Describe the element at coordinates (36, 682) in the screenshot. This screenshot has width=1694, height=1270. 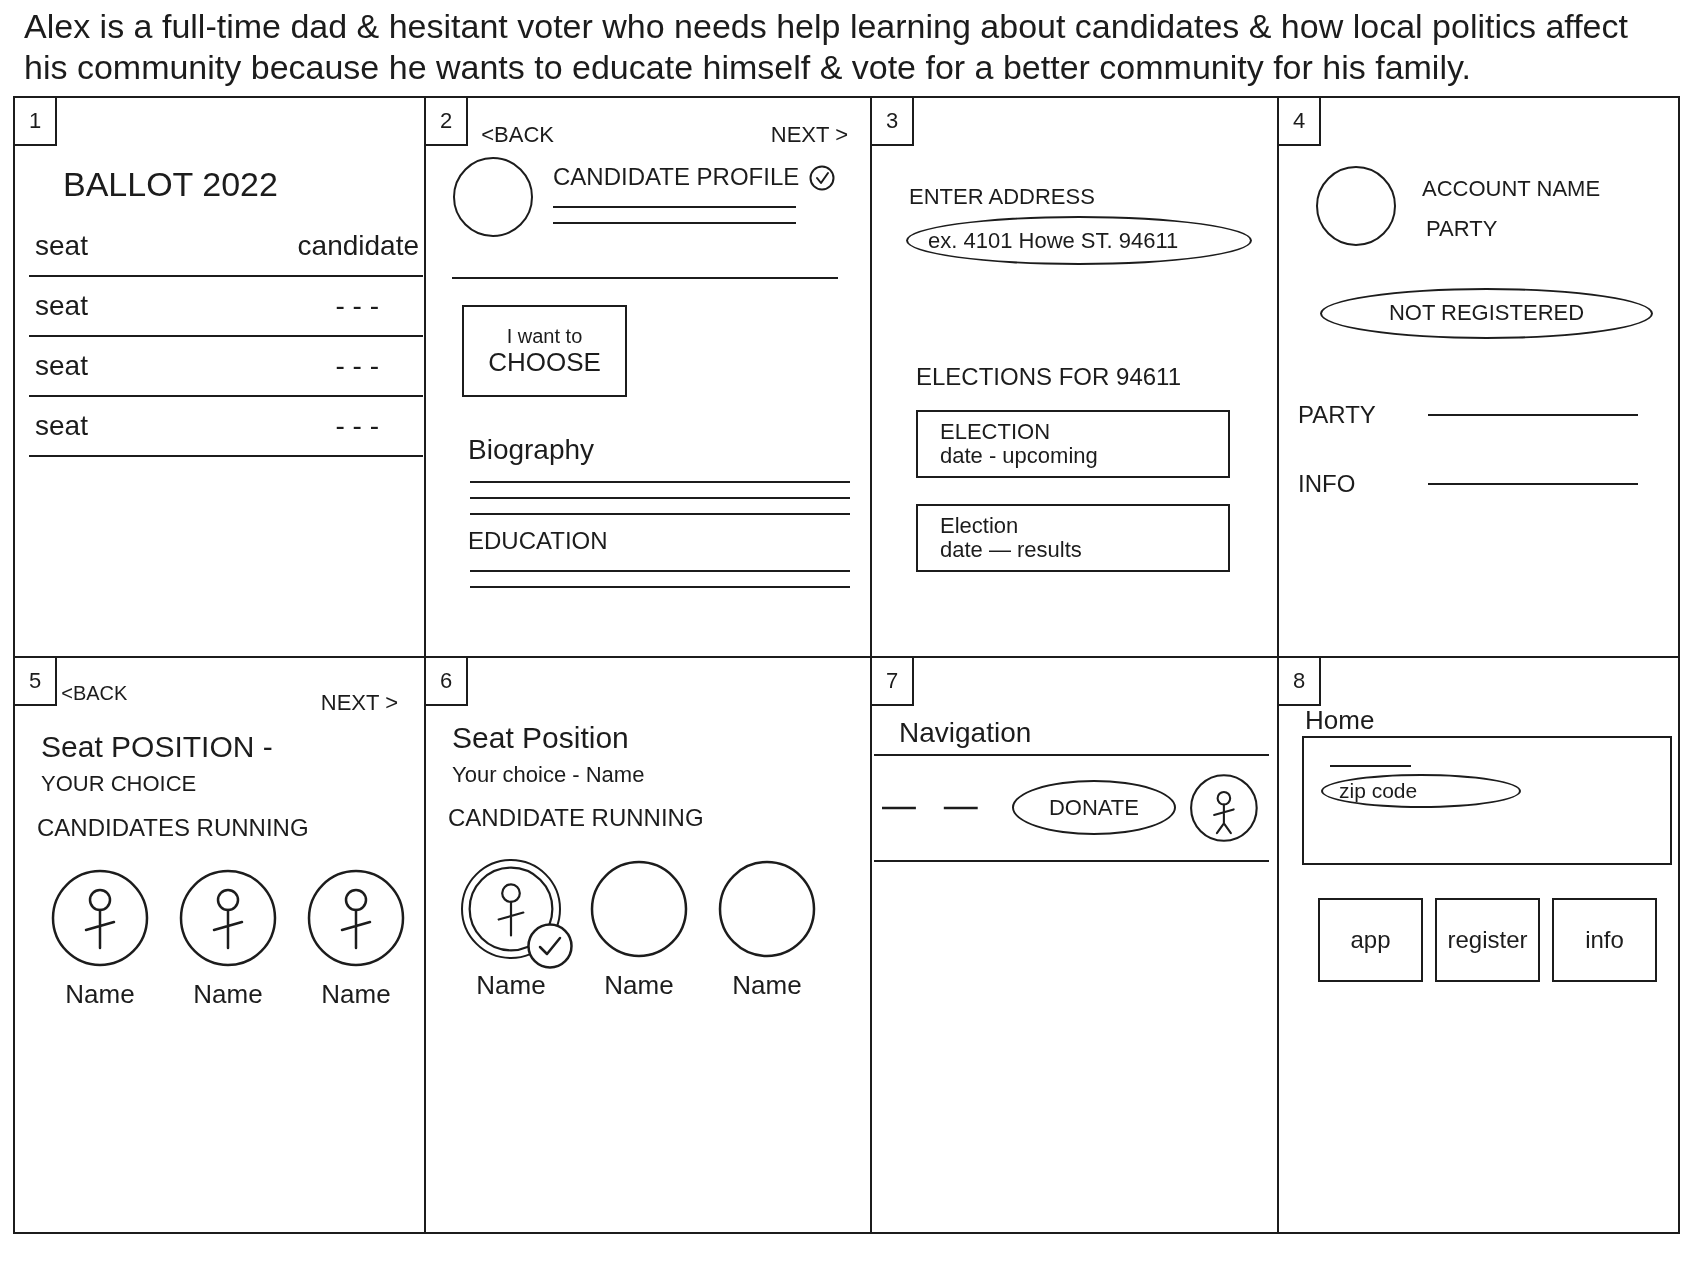
I see `panel-number: 5` at that location.